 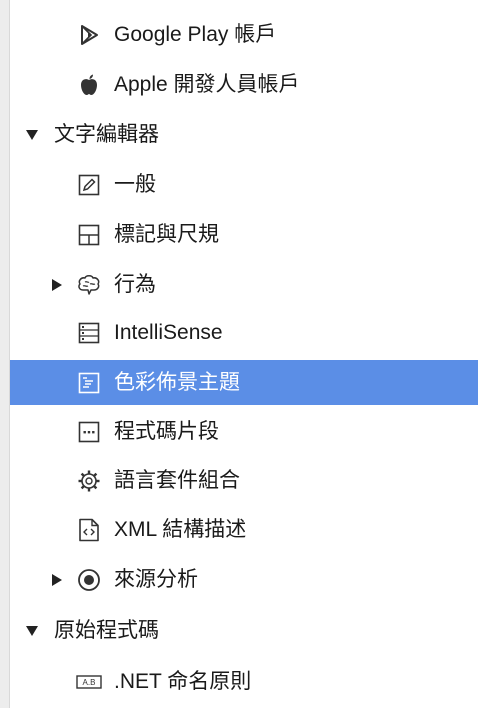 I want to click on svg-text: A.B, so click(x=89, y=682).